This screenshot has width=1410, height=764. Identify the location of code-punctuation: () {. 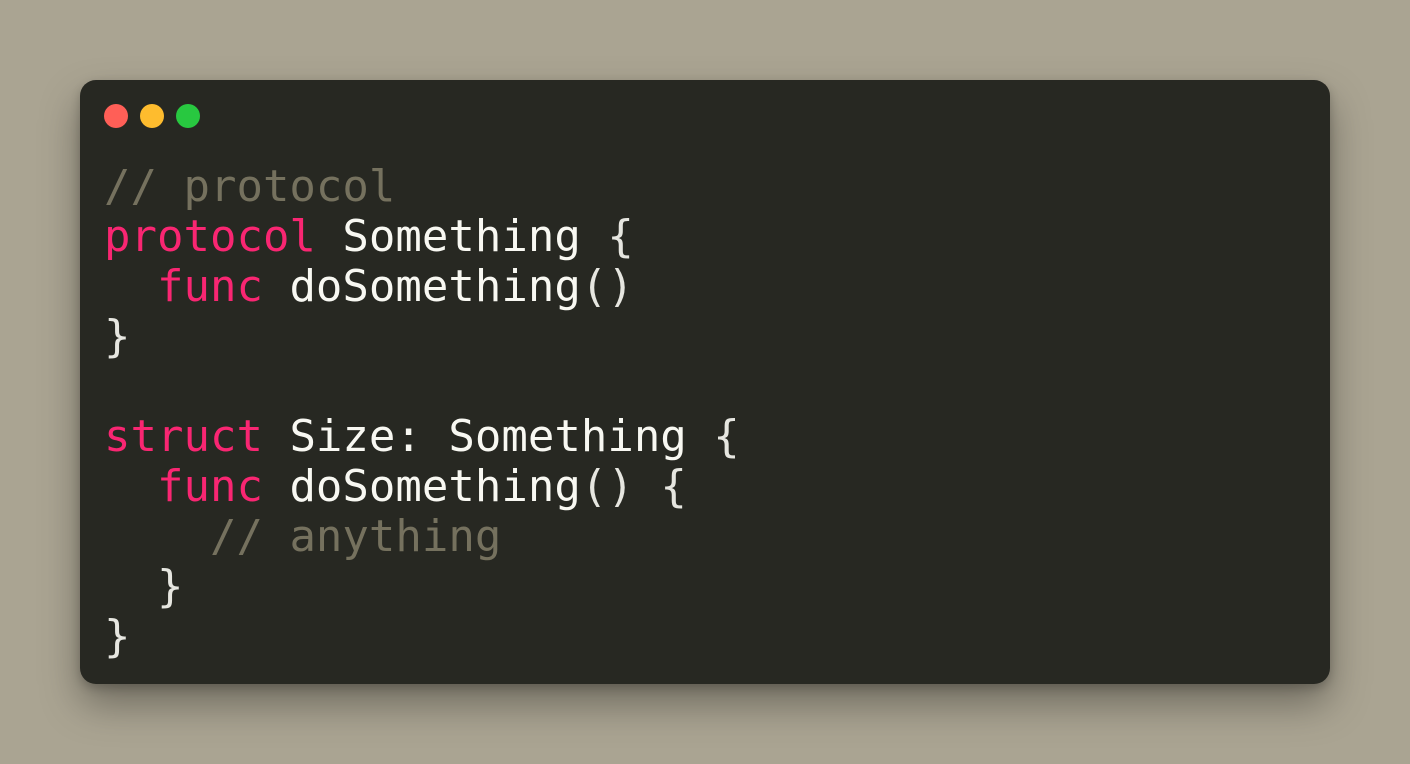
(633, 486).